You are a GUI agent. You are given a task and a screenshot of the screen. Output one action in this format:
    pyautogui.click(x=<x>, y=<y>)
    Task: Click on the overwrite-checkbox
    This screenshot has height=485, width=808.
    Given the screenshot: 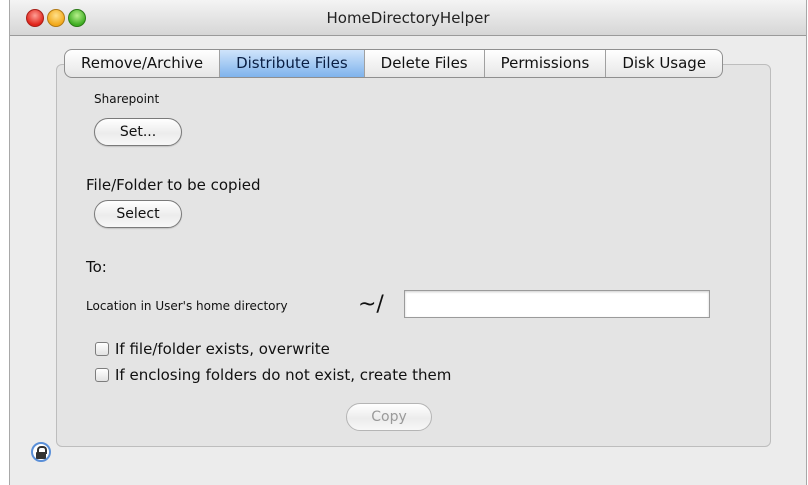 What is the action you would take?
    pyautogui.click(x=102, y=349)
    